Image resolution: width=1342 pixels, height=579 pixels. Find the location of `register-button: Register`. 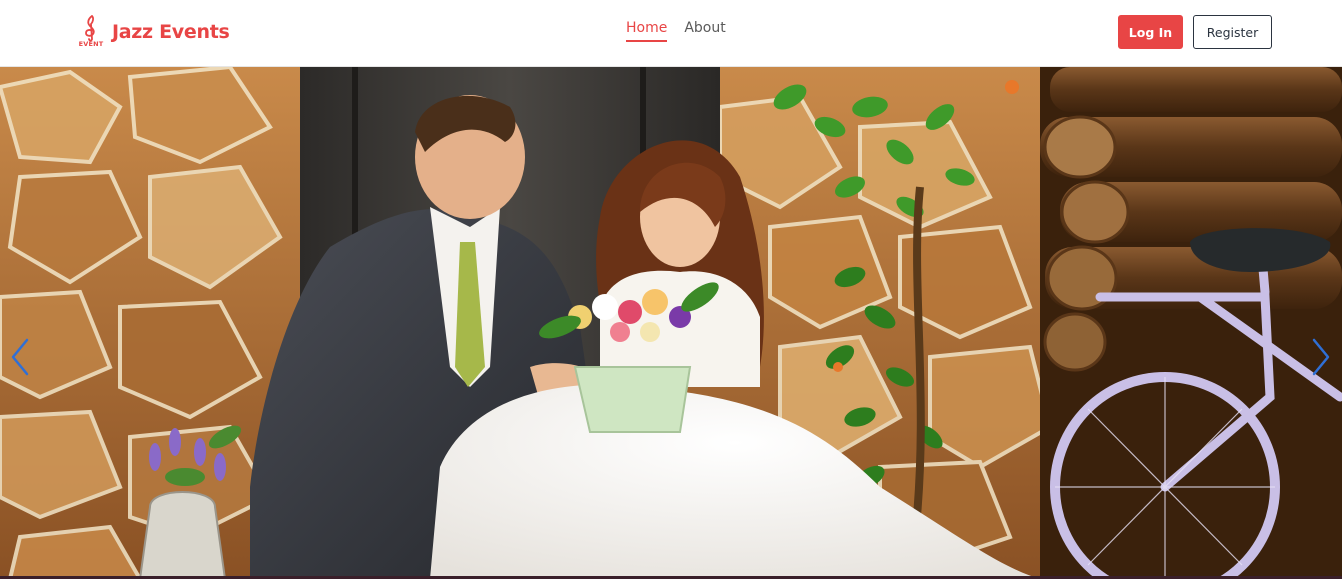

register-button: Register is located at coordinates (1232, 32).